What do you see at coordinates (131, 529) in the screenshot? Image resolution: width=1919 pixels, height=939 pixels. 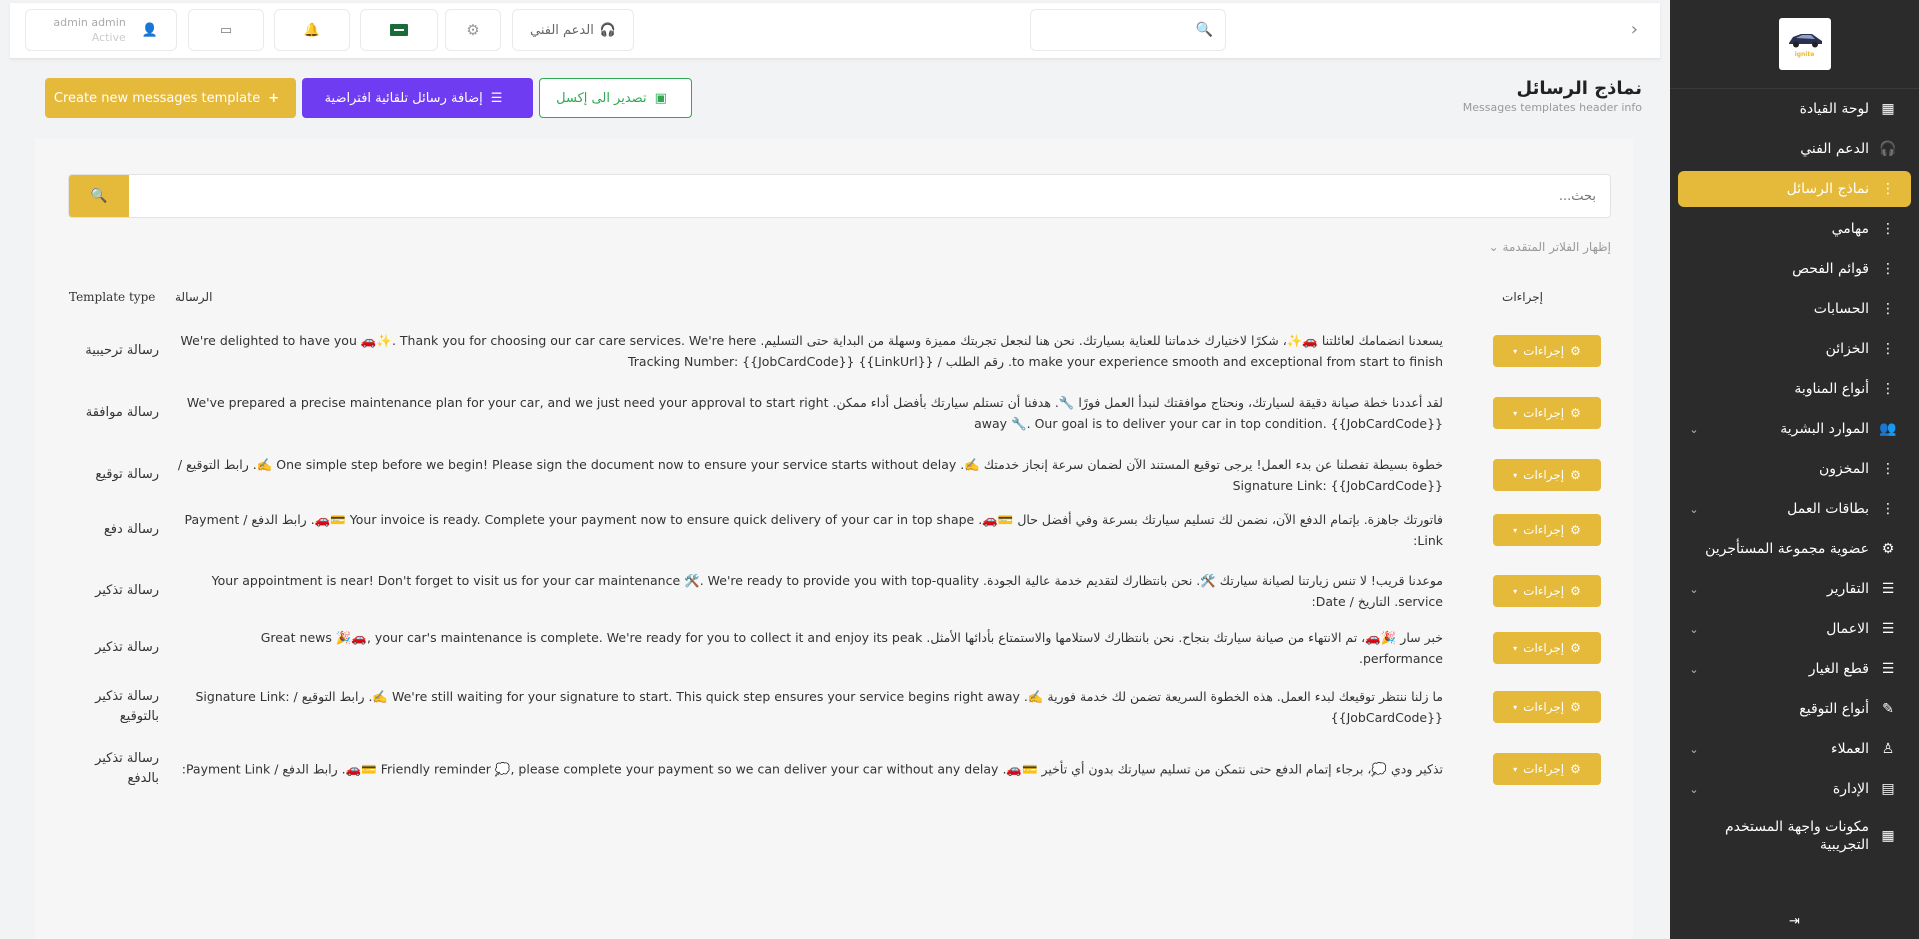 I see `template-type: رسالة دفع` at bounding box center [131, 529].